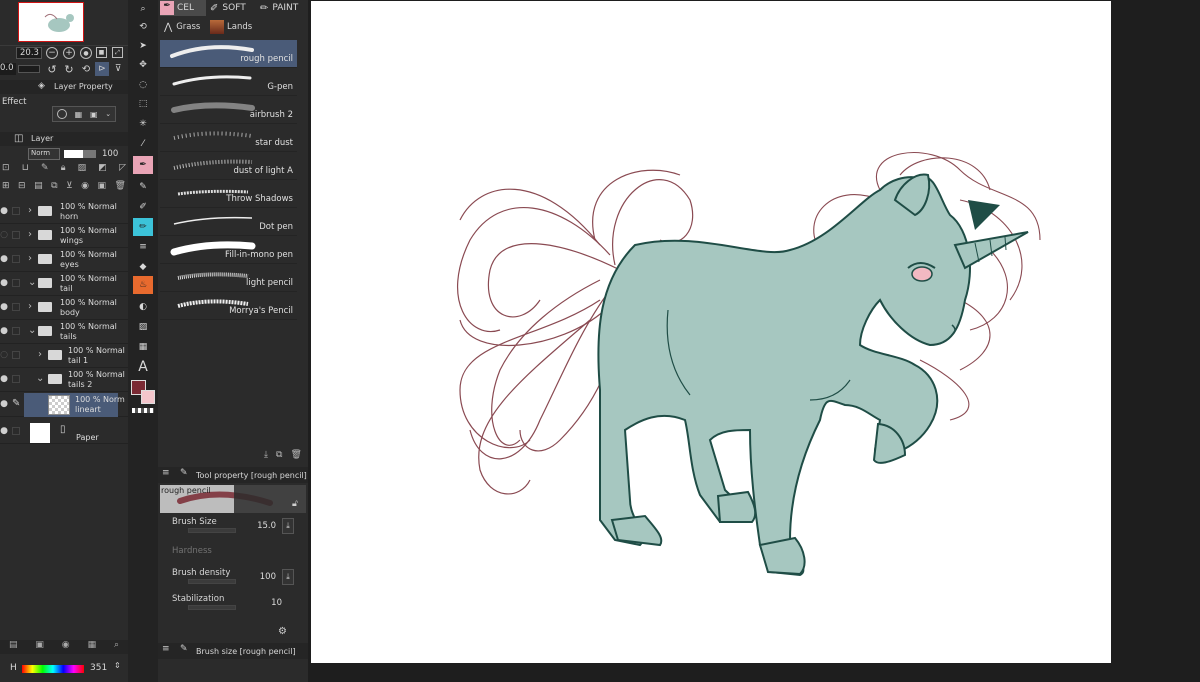 The image size is (1200, 682). Describe the element at coordinates (64, 236) in the screenshot. I see `layer-row: ○ › 100 % Normal wings` at that location.